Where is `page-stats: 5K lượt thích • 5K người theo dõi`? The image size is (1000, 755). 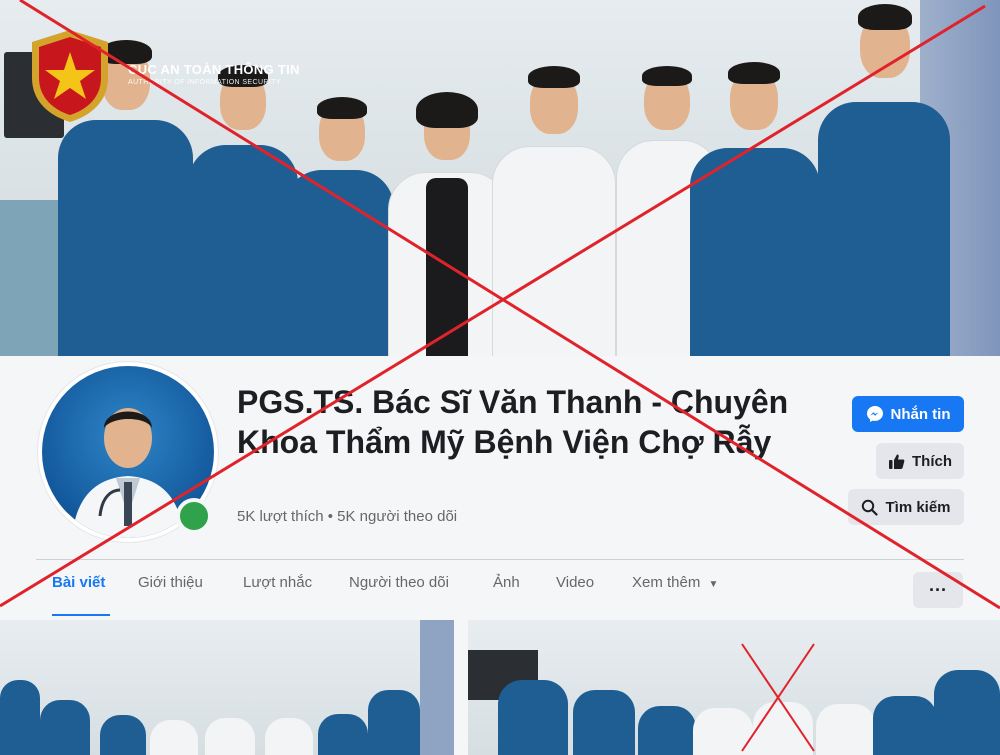
page-stats: 5K lượt thích • 5K người theo dõi is located at coordinates (347, 516).